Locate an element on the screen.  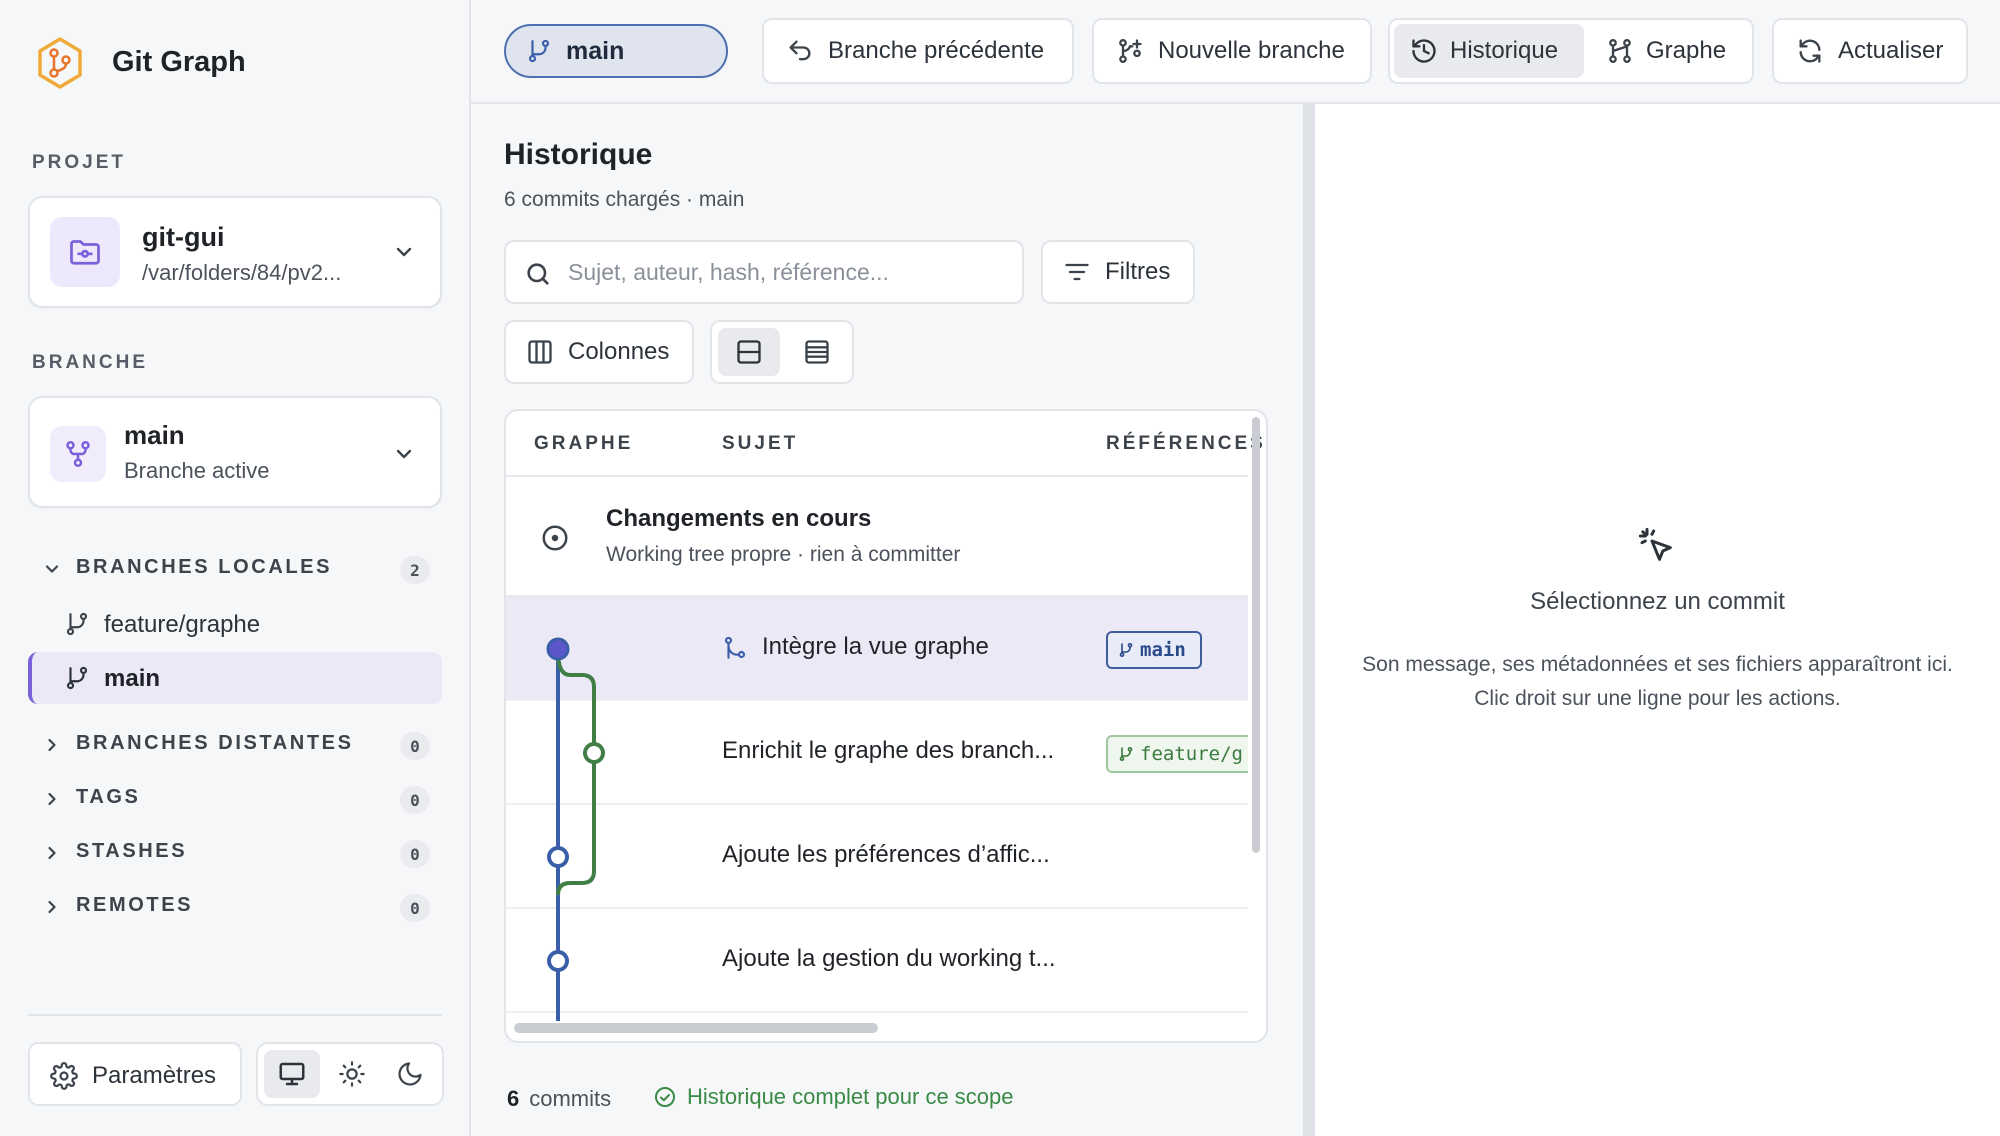
theme-switcher is located at coordinates (350, 1074).